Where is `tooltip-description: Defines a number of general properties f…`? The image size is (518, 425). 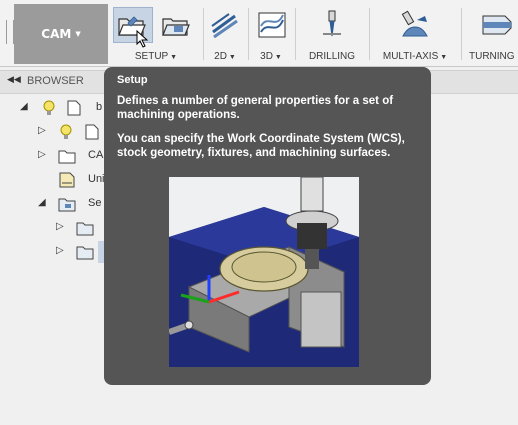
tooltip-description: Defines a number of general properties f… is located at coordinates (255, 108).